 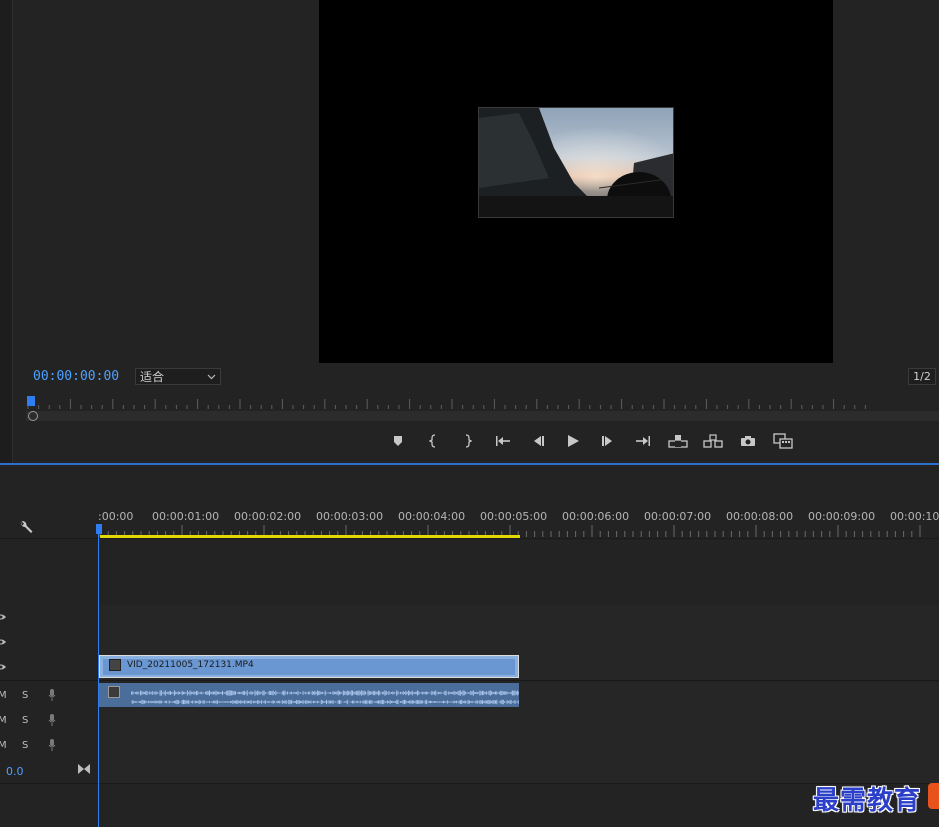 I want to click on zoom-fit-dropdown: 适合, so click(x=178, y=376).